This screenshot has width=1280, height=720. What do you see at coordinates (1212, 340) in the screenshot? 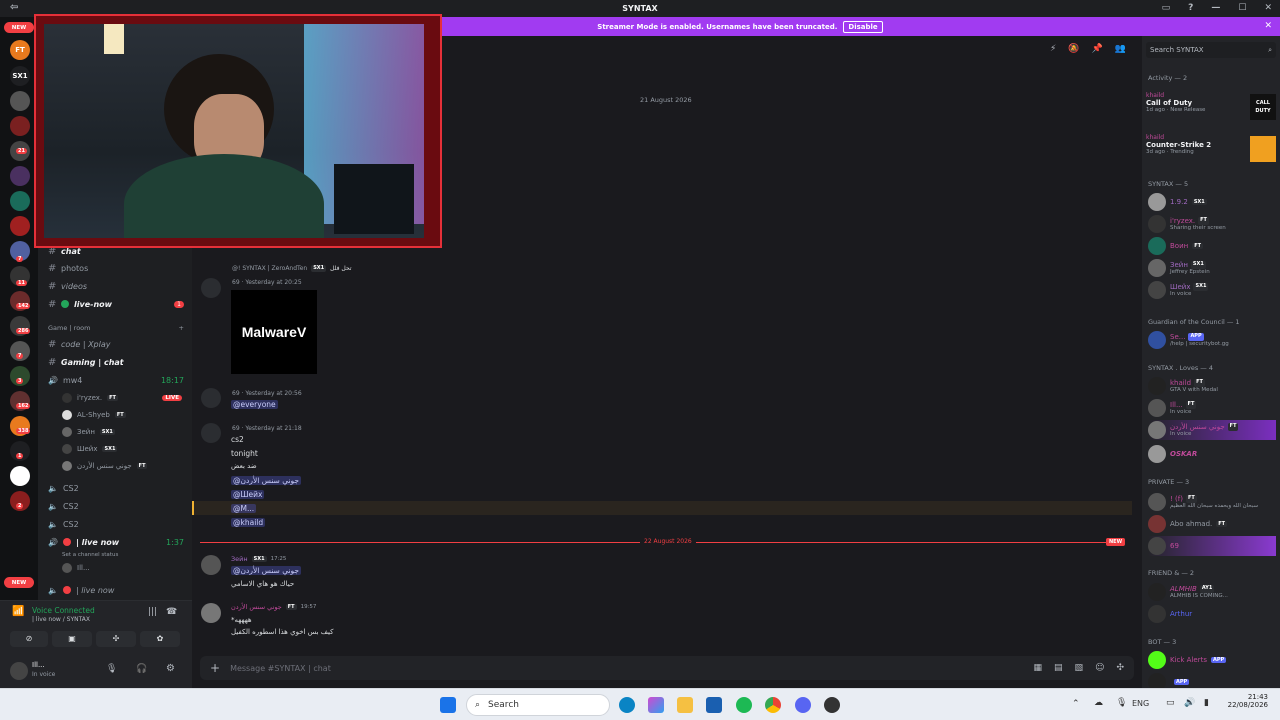
I see `member-item: Se... APP/help | securitybot.gg` at bounding box center [1212, 340].